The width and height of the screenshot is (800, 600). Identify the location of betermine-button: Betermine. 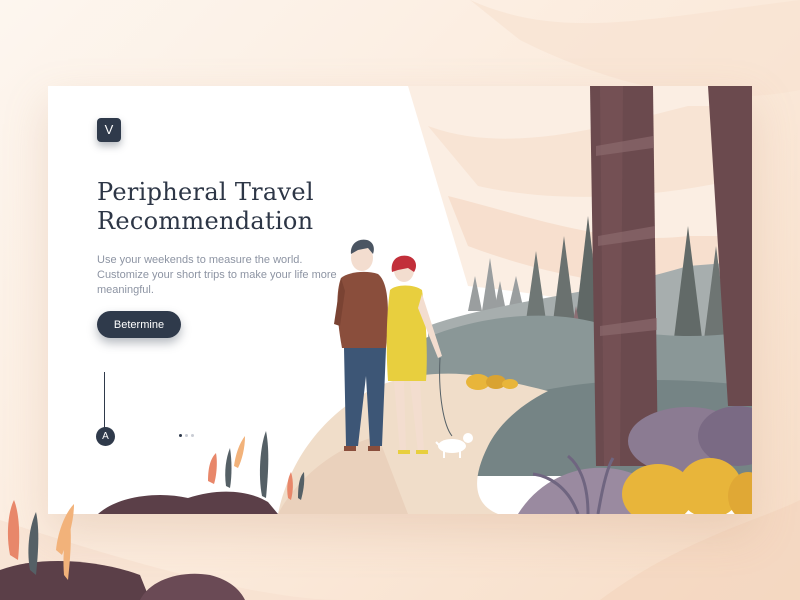
(139, 324).